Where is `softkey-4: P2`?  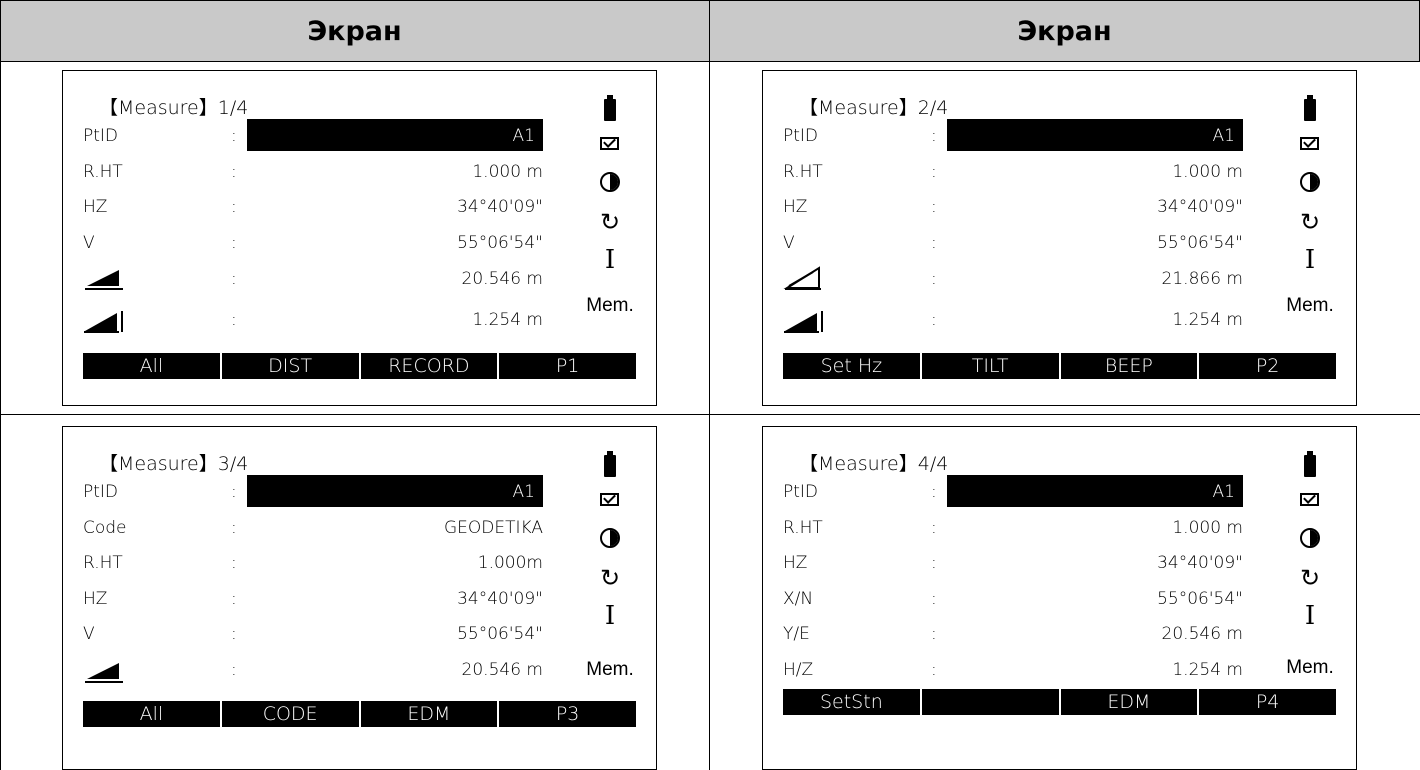
softkey-4: P2 is located at coordinates (1267, 366).